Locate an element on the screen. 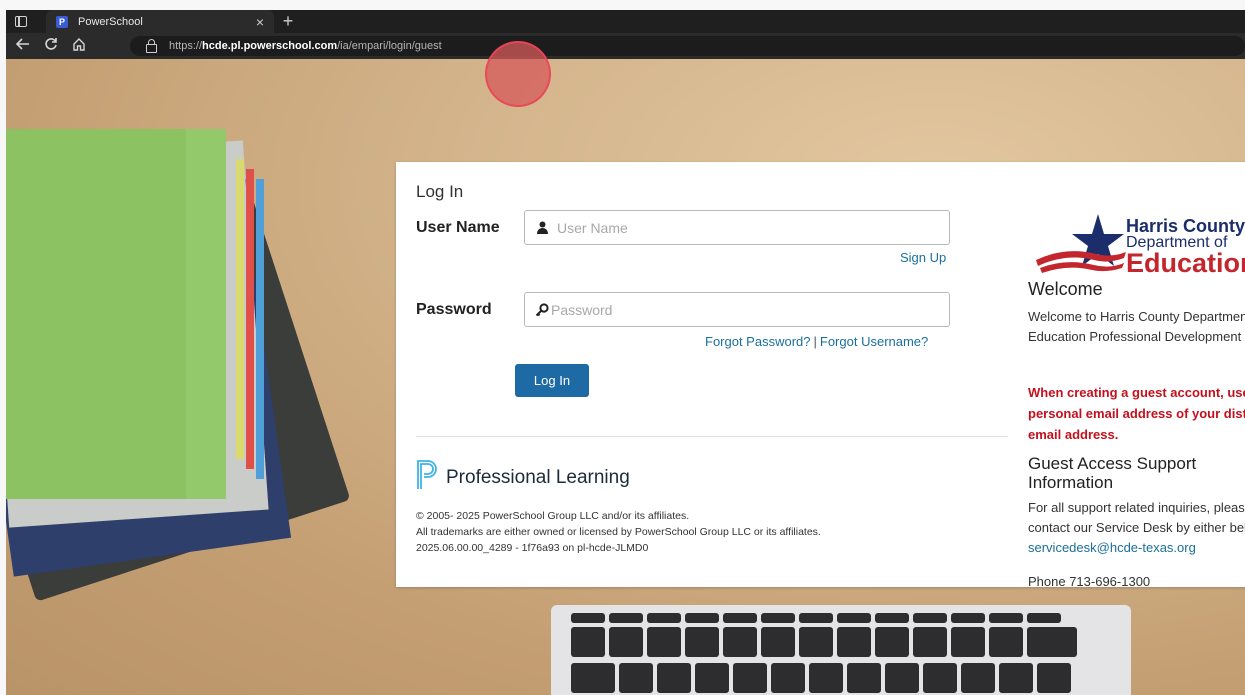 This screenshot has height=695, width=1245. tab-actions-icon is located at coordinates (21, 22).